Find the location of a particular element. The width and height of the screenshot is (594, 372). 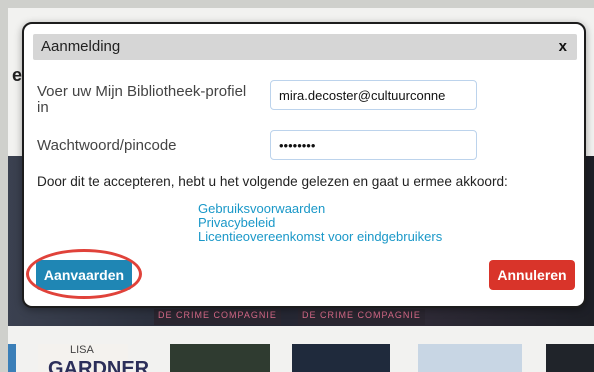

accept-button: Aanvaarden is located at coordinates (84, 275).